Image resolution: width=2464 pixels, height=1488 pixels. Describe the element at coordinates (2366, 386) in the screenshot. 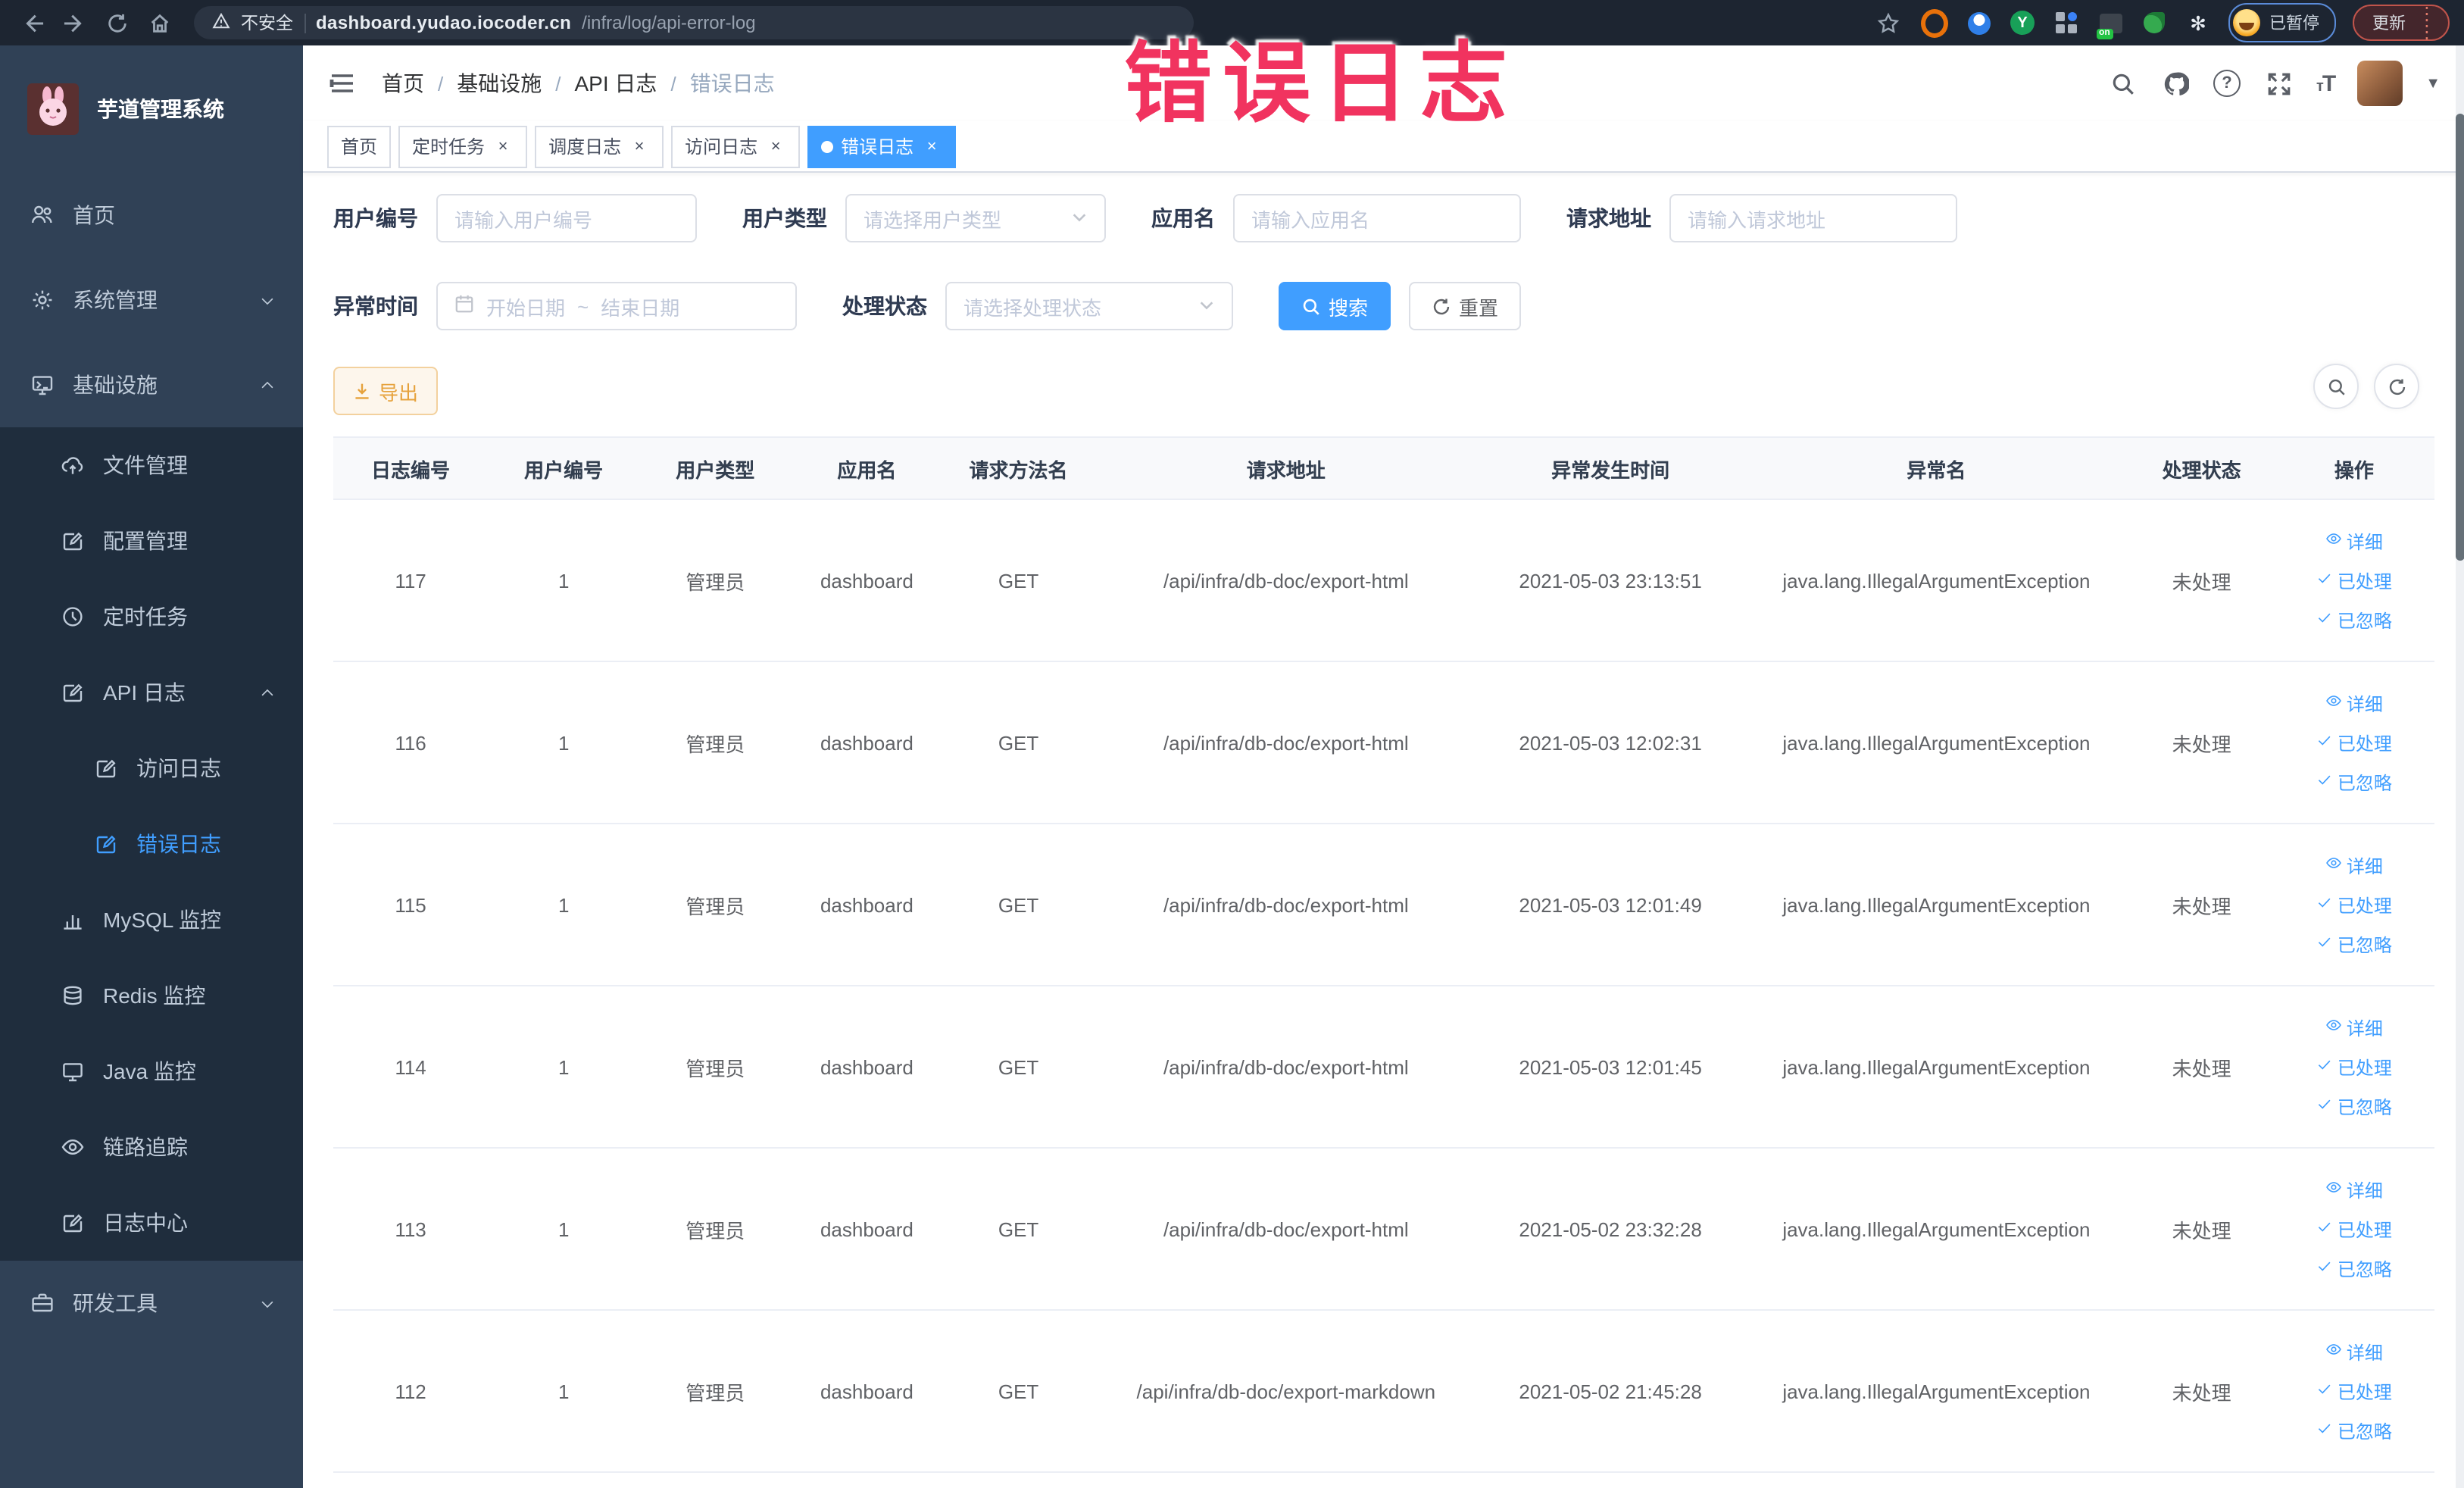

I see `table-toolbar` at that location.